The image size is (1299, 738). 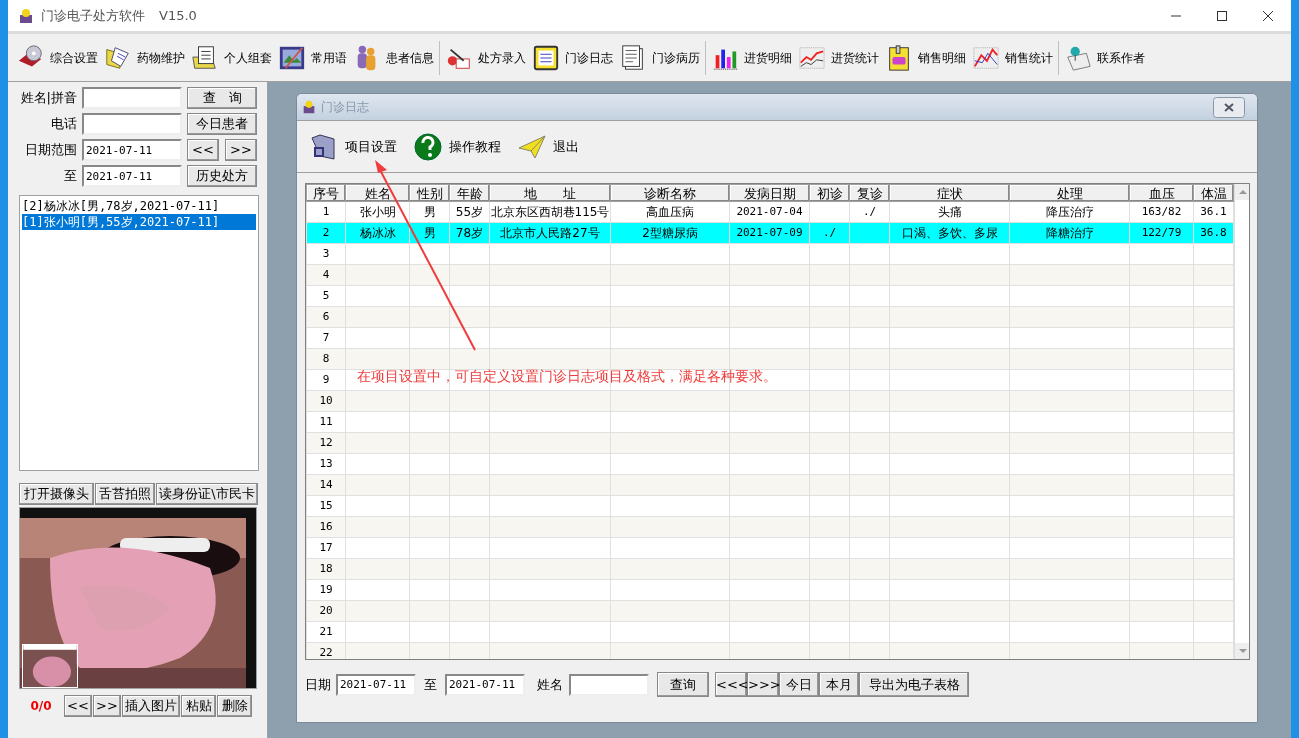 What do you see at coordinates (57, 57) in the screenshot?
I see `toolbar-button: 综合设置` at bounding box center [57, 57].